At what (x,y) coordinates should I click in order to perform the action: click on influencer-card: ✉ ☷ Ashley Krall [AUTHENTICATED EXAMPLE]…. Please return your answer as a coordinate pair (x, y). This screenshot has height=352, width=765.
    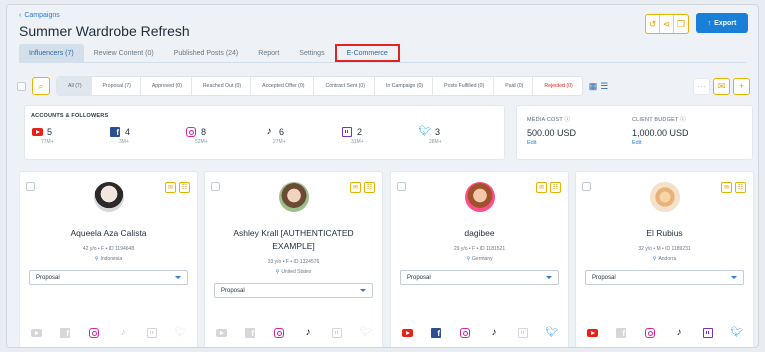
    Looking at the image, I should click on (293, 259).